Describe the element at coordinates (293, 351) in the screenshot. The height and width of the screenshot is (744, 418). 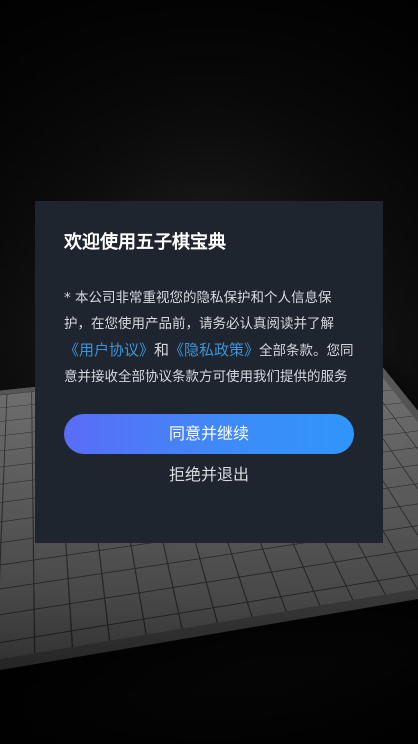
I see `body-suffix-1: 全部条款。` at that location.